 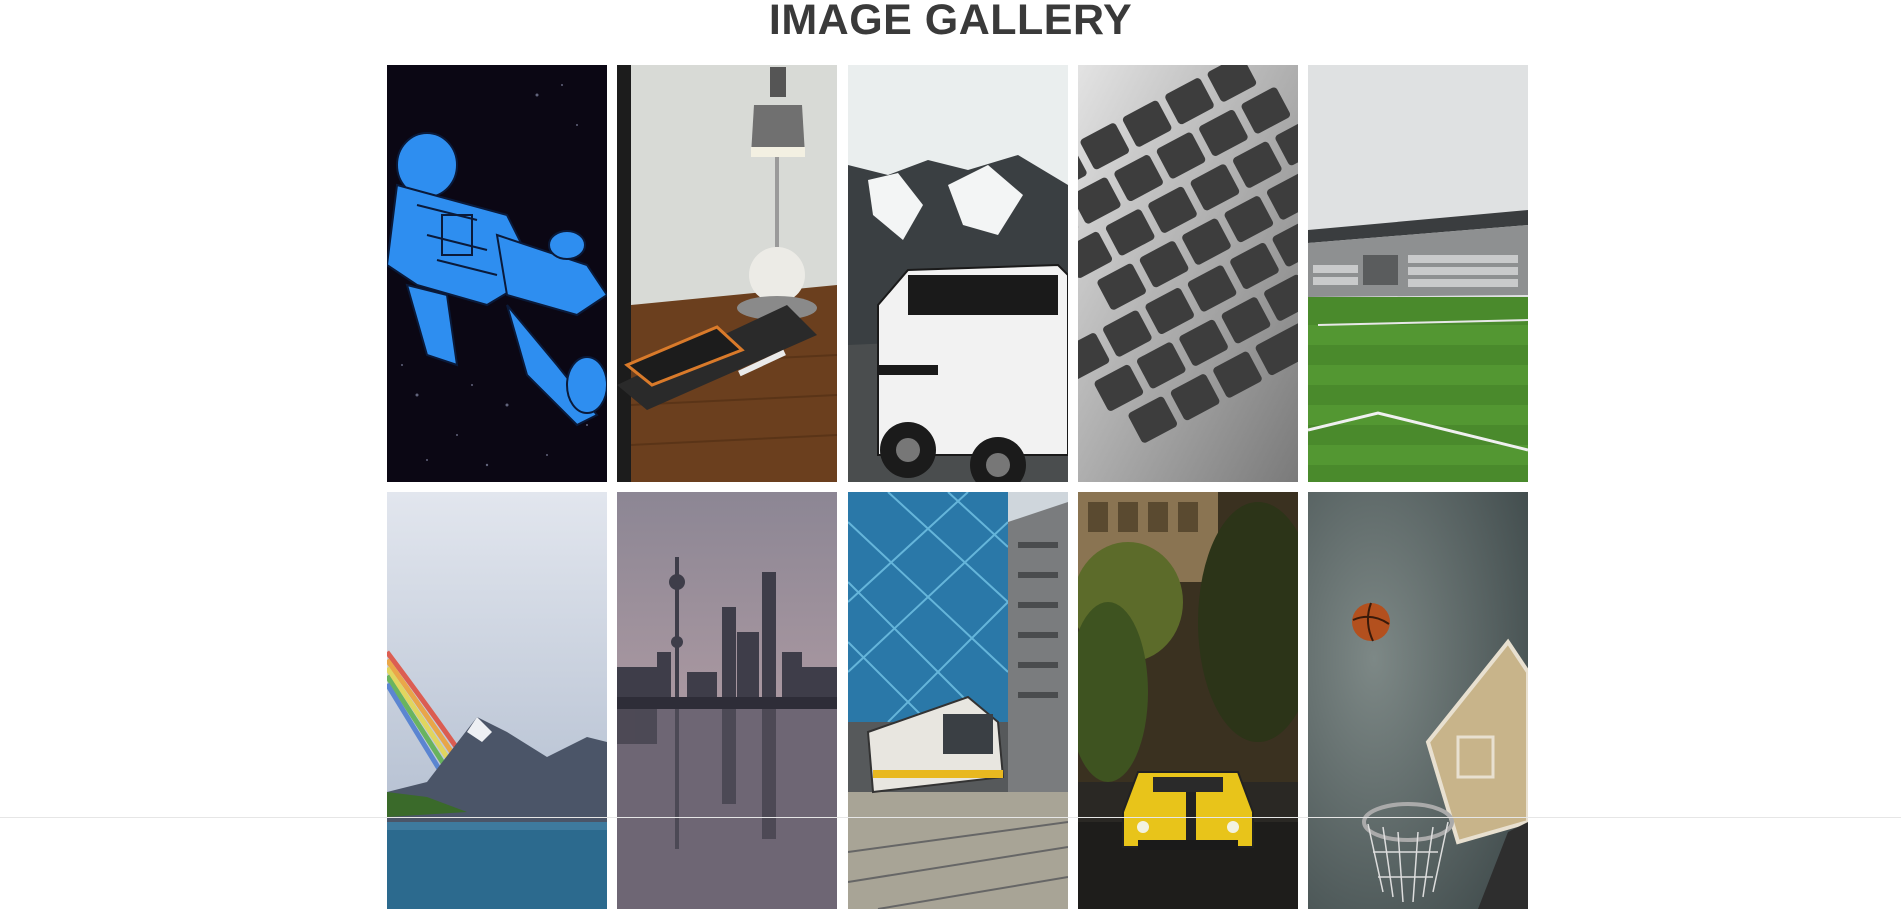 I want to click on tram-tower-photo, so click(x=957, y=700).